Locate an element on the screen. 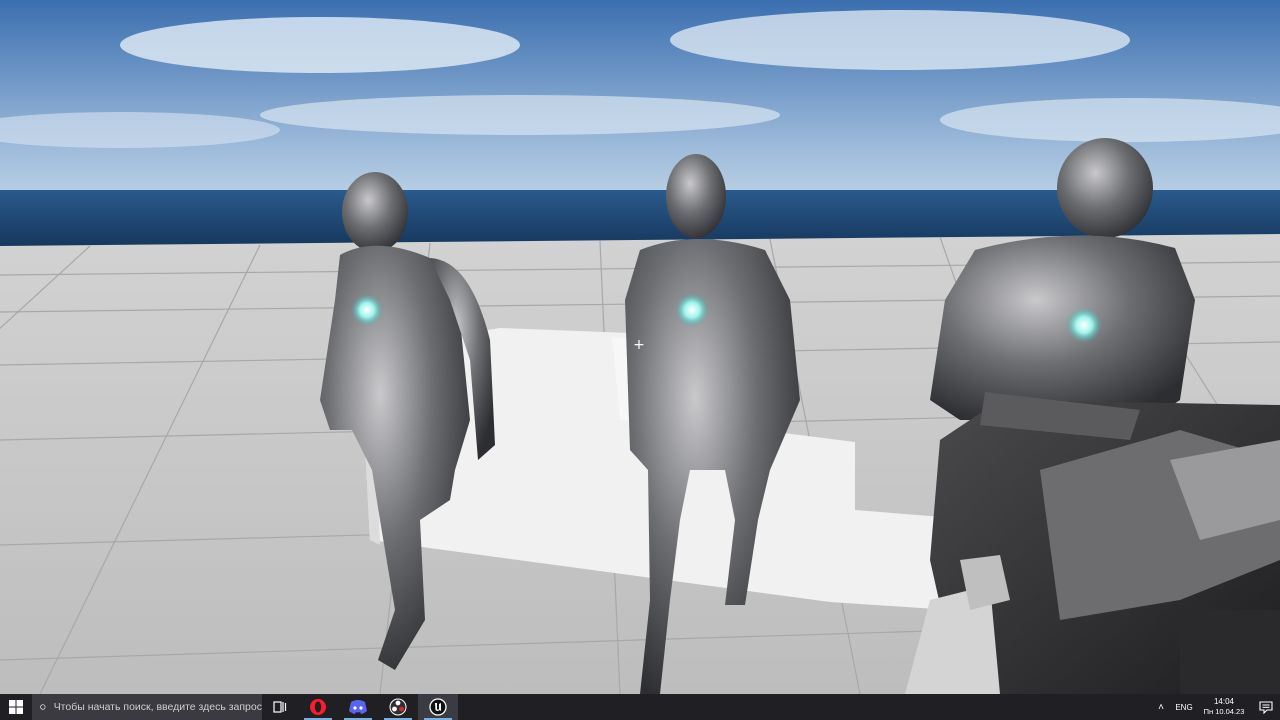 This screenshot has width=1280, height=720. taskbar-app-unreal-engine is located at coordinates (438, 707).